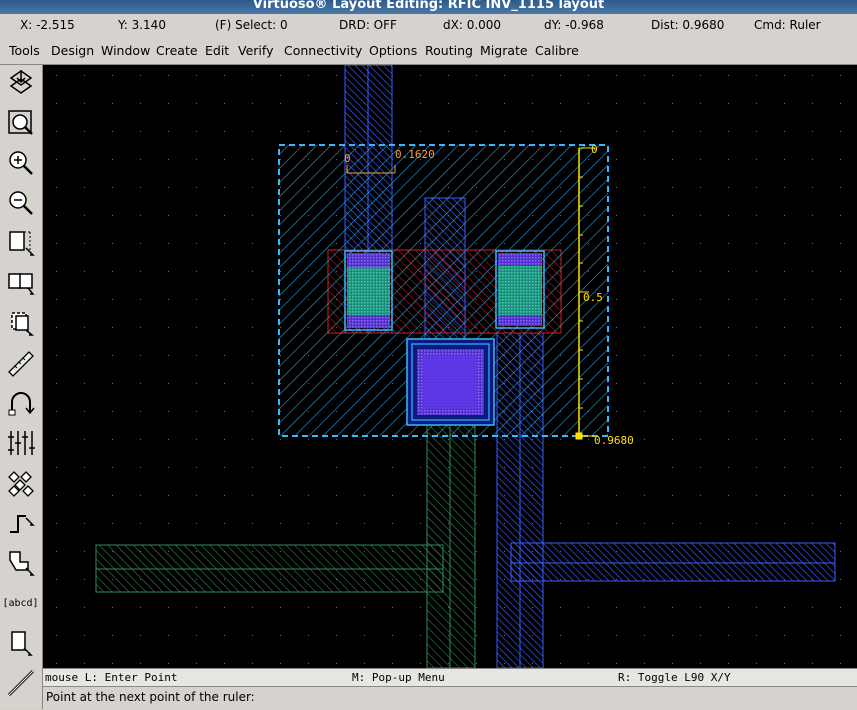  Describe the element at coordinates (398, 677) in the screenshot. I see `mouse-middle-hint: M: Pop-up Menu` at that location.